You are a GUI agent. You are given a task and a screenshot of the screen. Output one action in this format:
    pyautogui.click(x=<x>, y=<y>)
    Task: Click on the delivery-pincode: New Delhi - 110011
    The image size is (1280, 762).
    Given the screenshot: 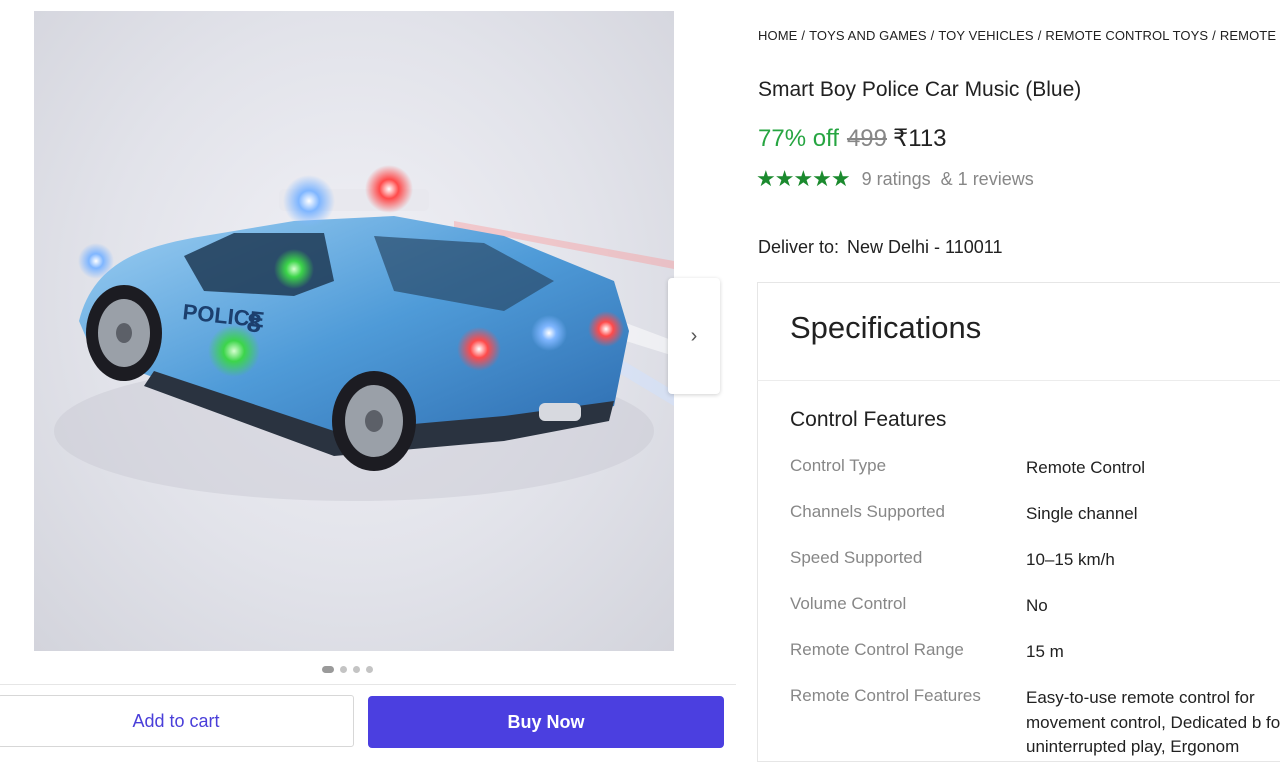 What is the action you would take?
    pyautogui.click(x=925, y=247)
    